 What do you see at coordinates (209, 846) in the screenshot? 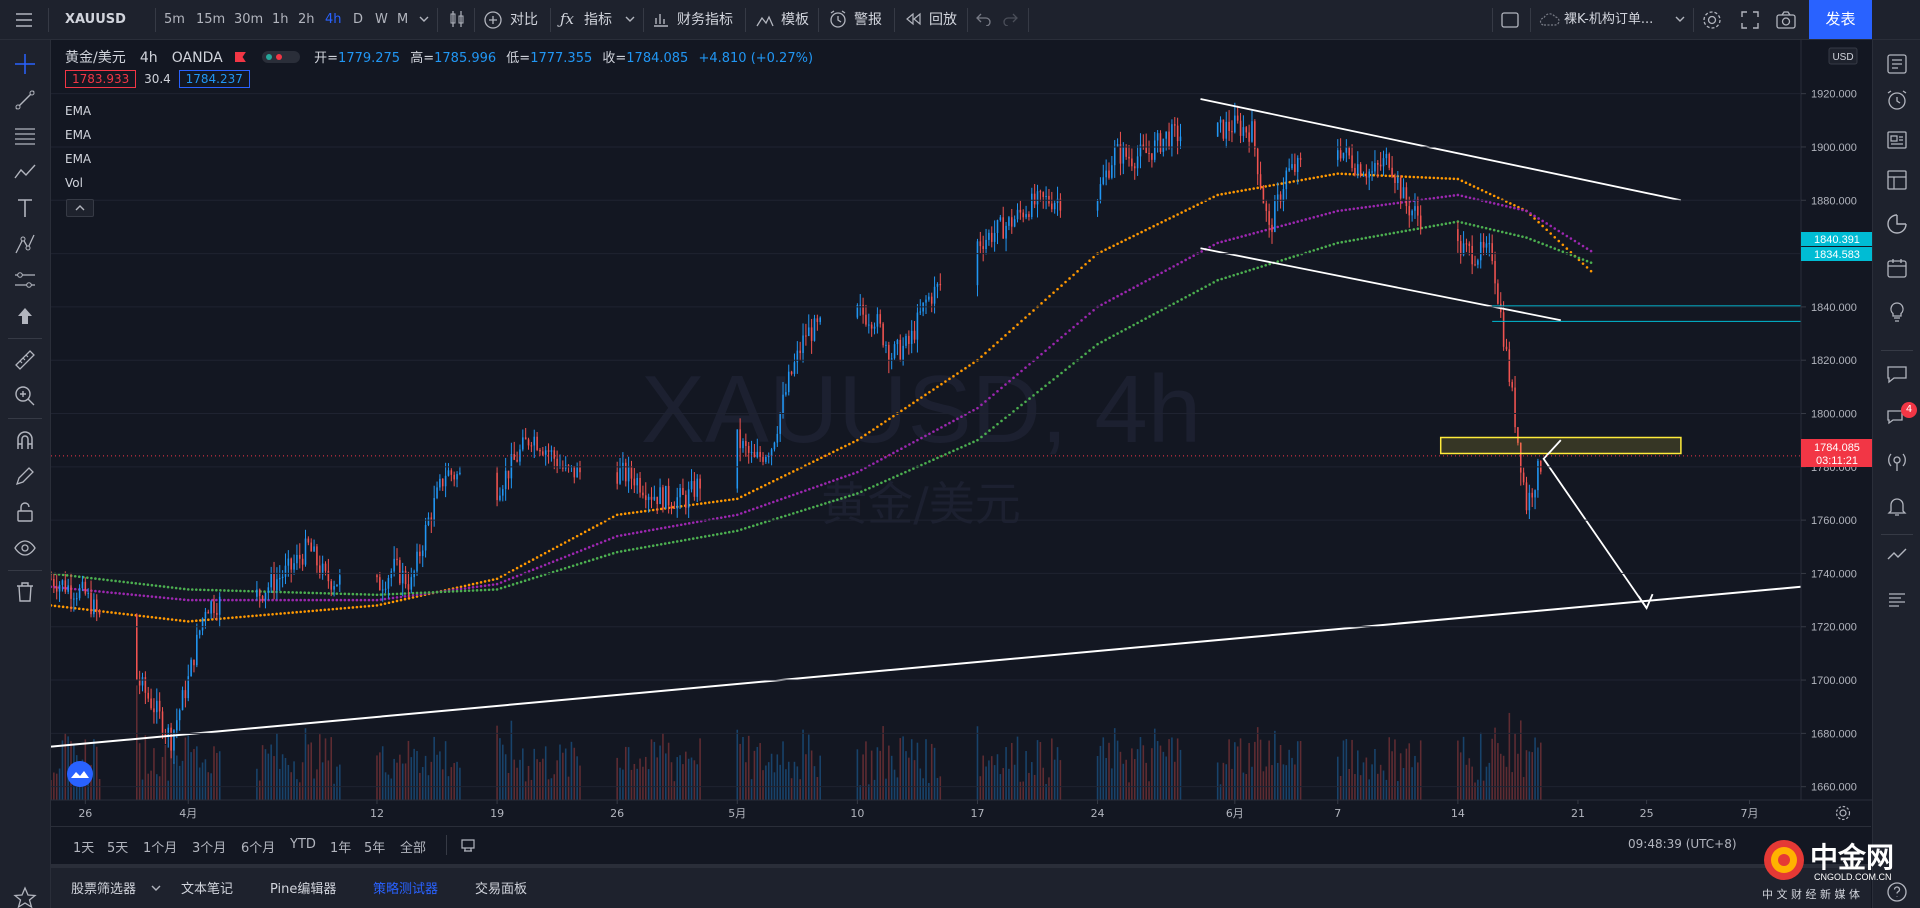
I see `range-3m: 3个月` at bounding box center [209, 846].